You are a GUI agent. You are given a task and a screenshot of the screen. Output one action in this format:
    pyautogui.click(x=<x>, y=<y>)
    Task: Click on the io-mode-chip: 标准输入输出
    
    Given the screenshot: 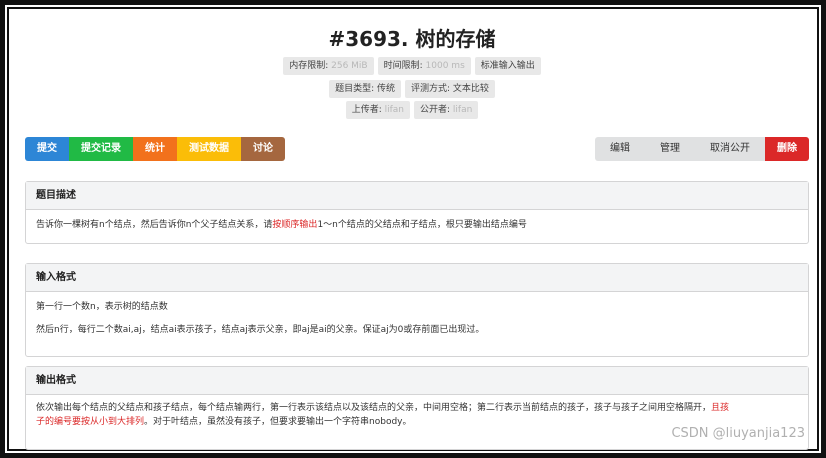 What is the action you would take?
    pyautogui.click(x=507, y=66)
    